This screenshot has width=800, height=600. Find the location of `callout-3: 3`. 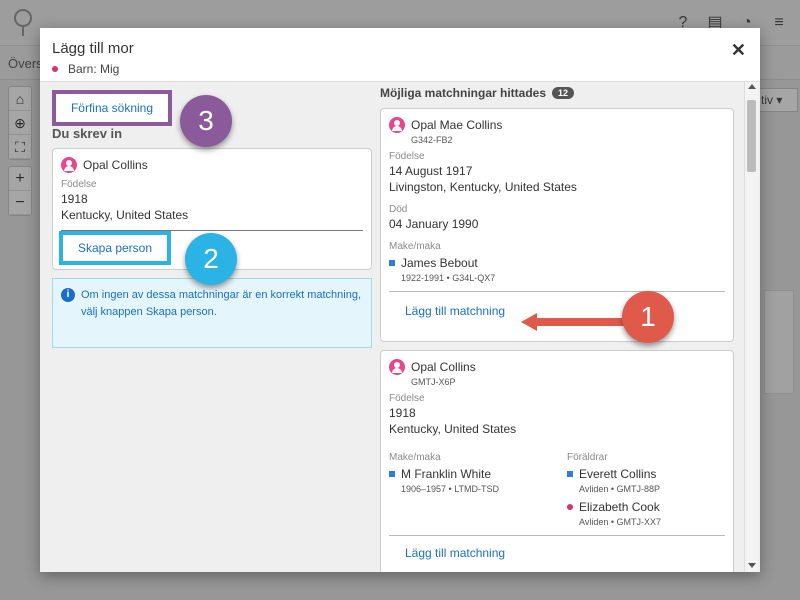

callout-3: 3 is located at coordinates (206, 121).